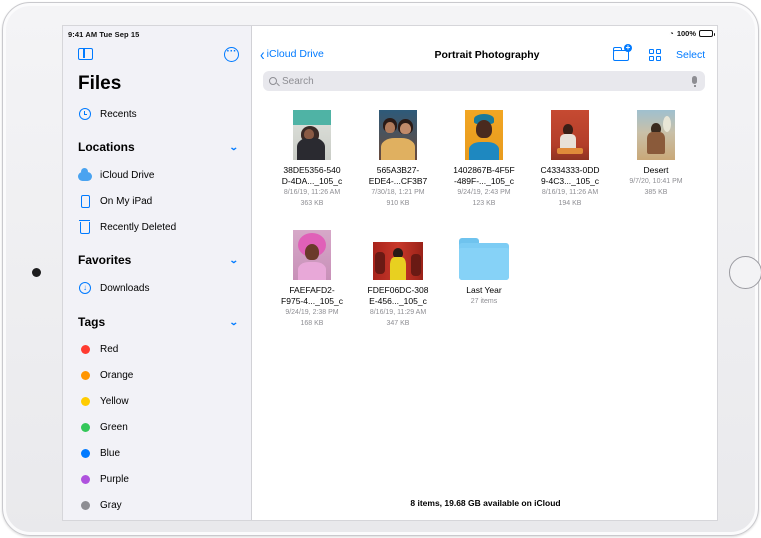 The width and height of the screenshot is (761, 538). Describe the element at coordinates (312, 295) in the screenshot. I see `file-name: FAEFAFD2- F975-4..._105_c` at that location.